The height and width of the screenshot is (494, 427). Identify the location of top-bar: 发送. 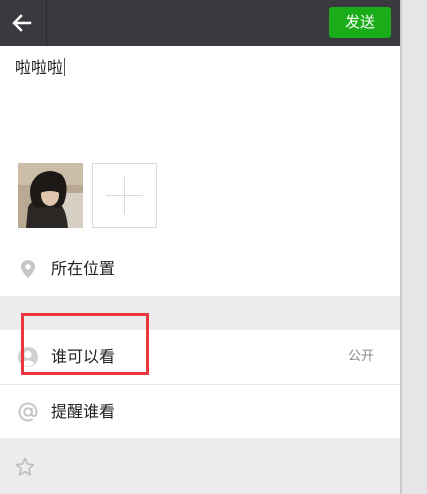
(200, 23).